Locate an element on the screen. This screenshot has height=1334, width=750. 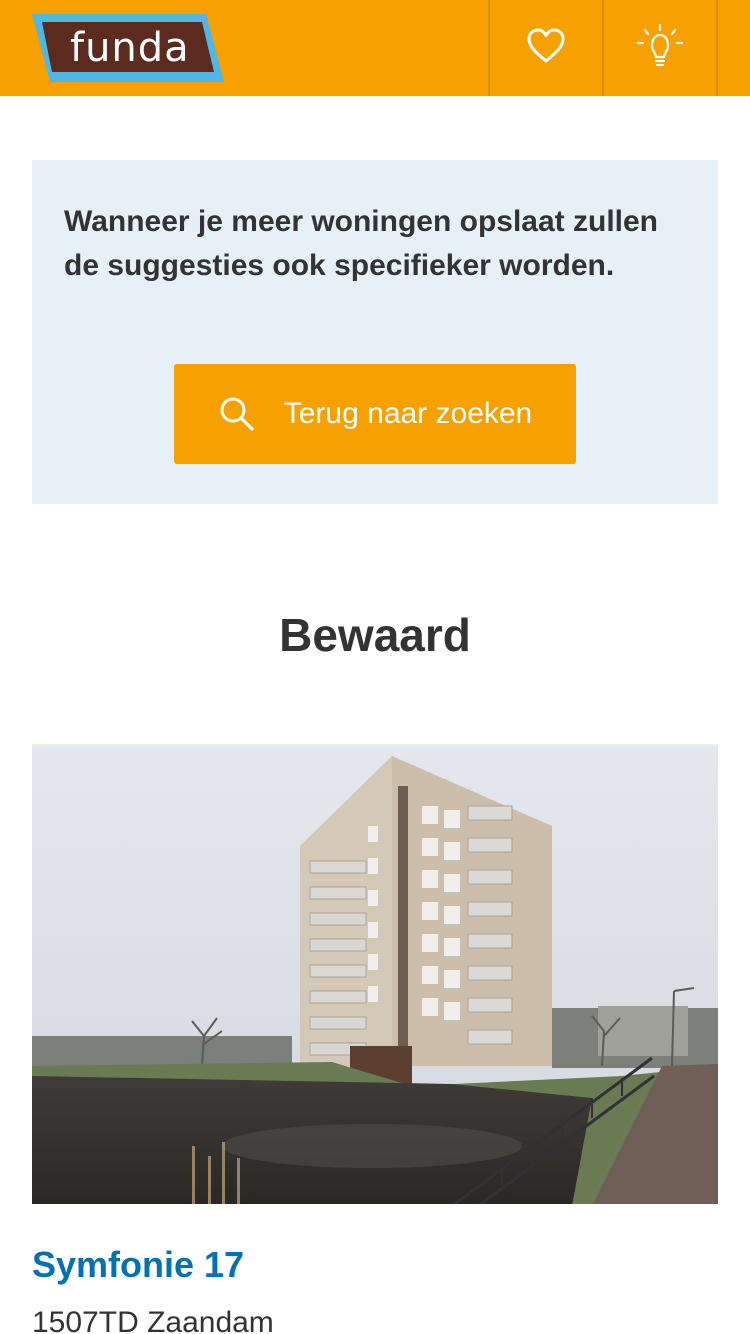
heart-icon is located at coordinates (546, 48).